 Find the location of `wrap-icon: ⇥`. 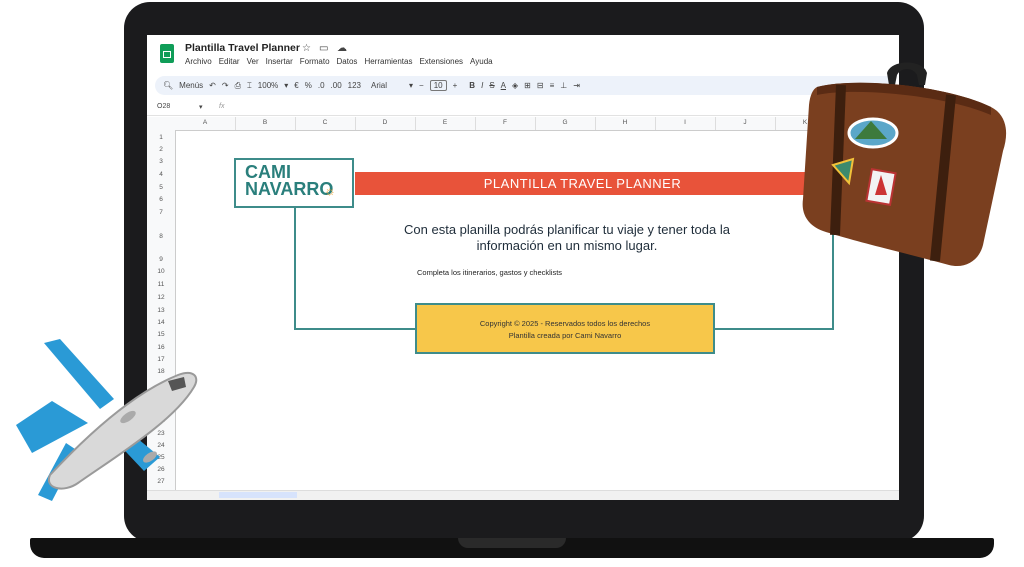

wrap-icon: ⇥ is located at coordinates (576, 85).